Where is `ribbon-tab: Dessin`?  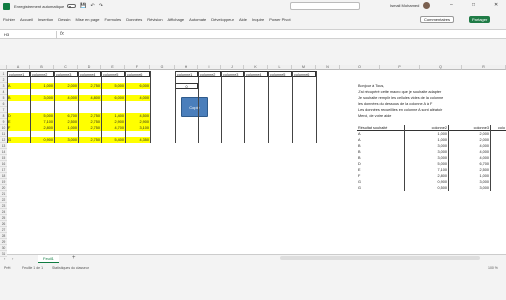 ribbon-tab: Dessin is located at coordinates (64, 19).